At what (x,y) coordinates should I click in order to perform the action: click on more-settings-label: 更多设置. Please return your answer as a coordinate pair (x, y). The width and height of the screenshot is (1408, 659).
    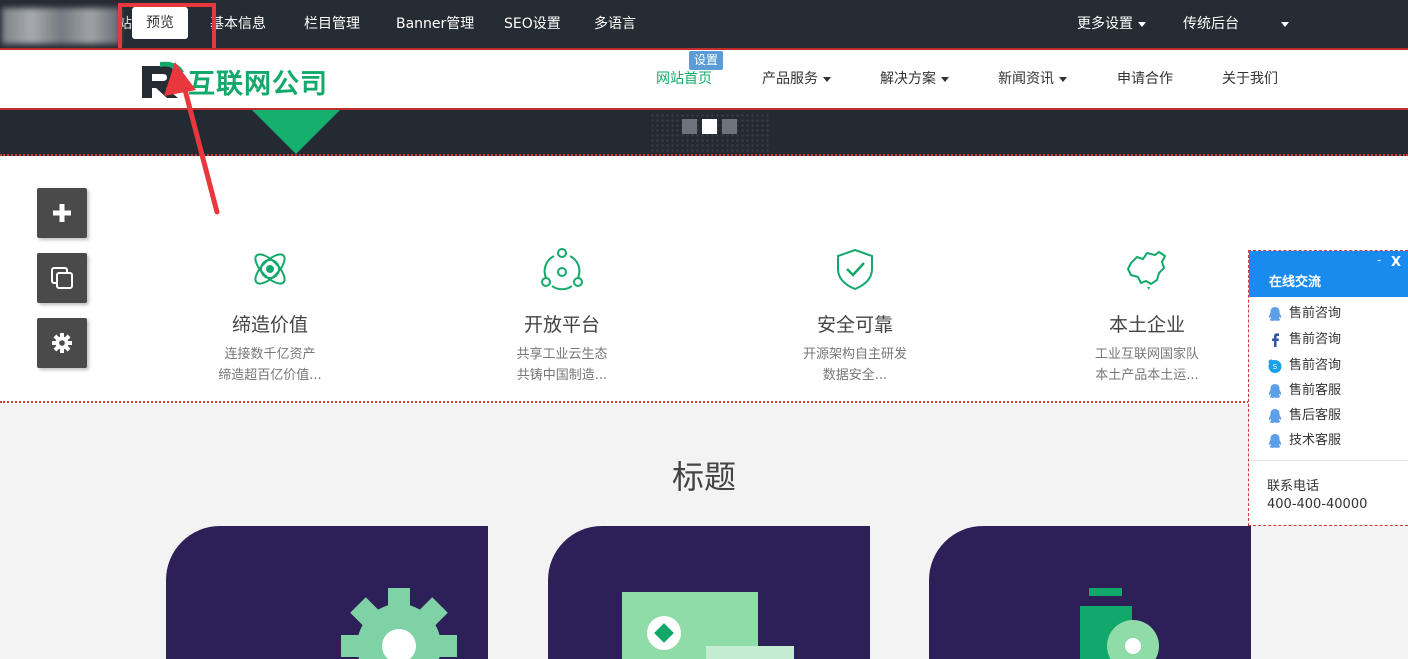
    Looking at the image, I should click on (1105, 24).